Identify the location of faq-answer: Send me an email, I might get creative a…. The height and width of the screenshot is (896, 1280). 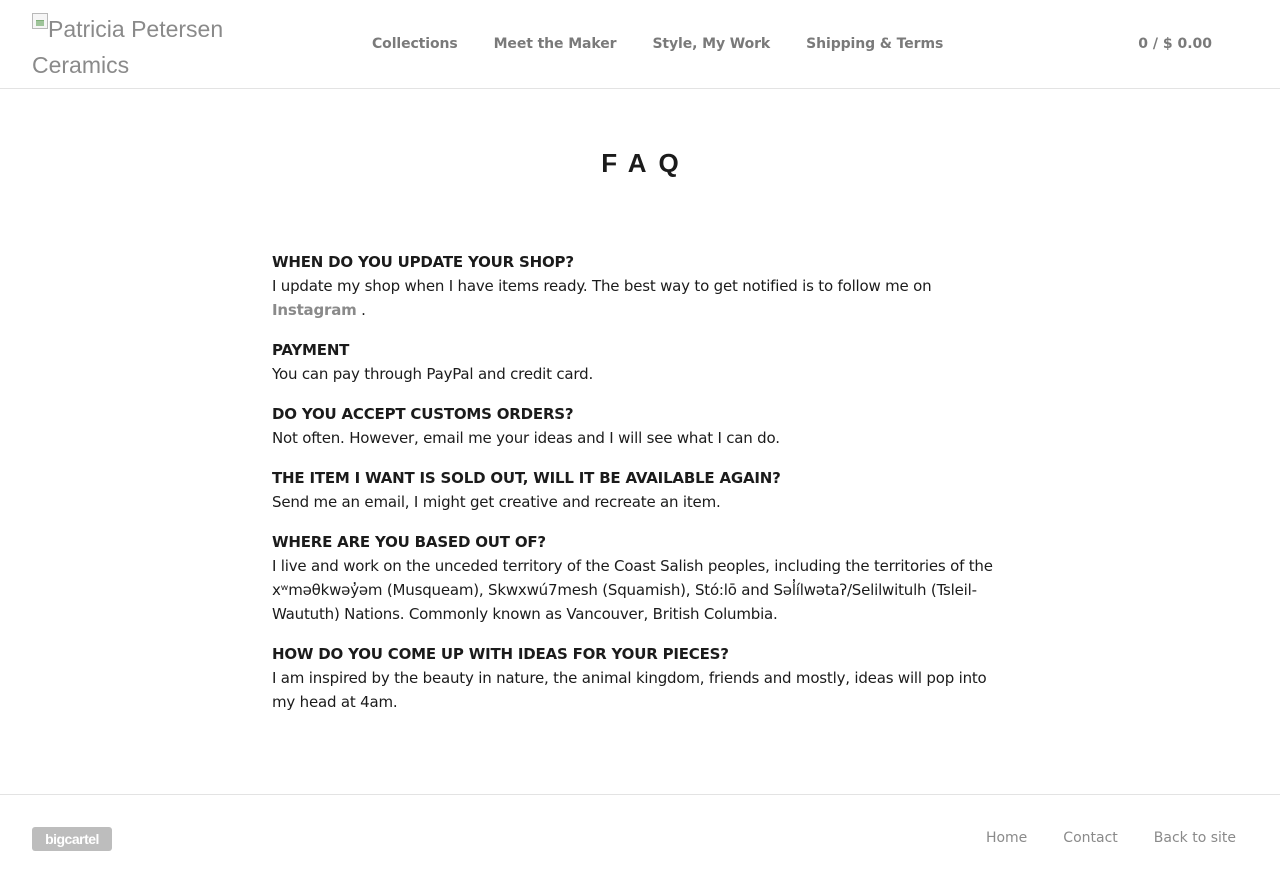
(496, 502).